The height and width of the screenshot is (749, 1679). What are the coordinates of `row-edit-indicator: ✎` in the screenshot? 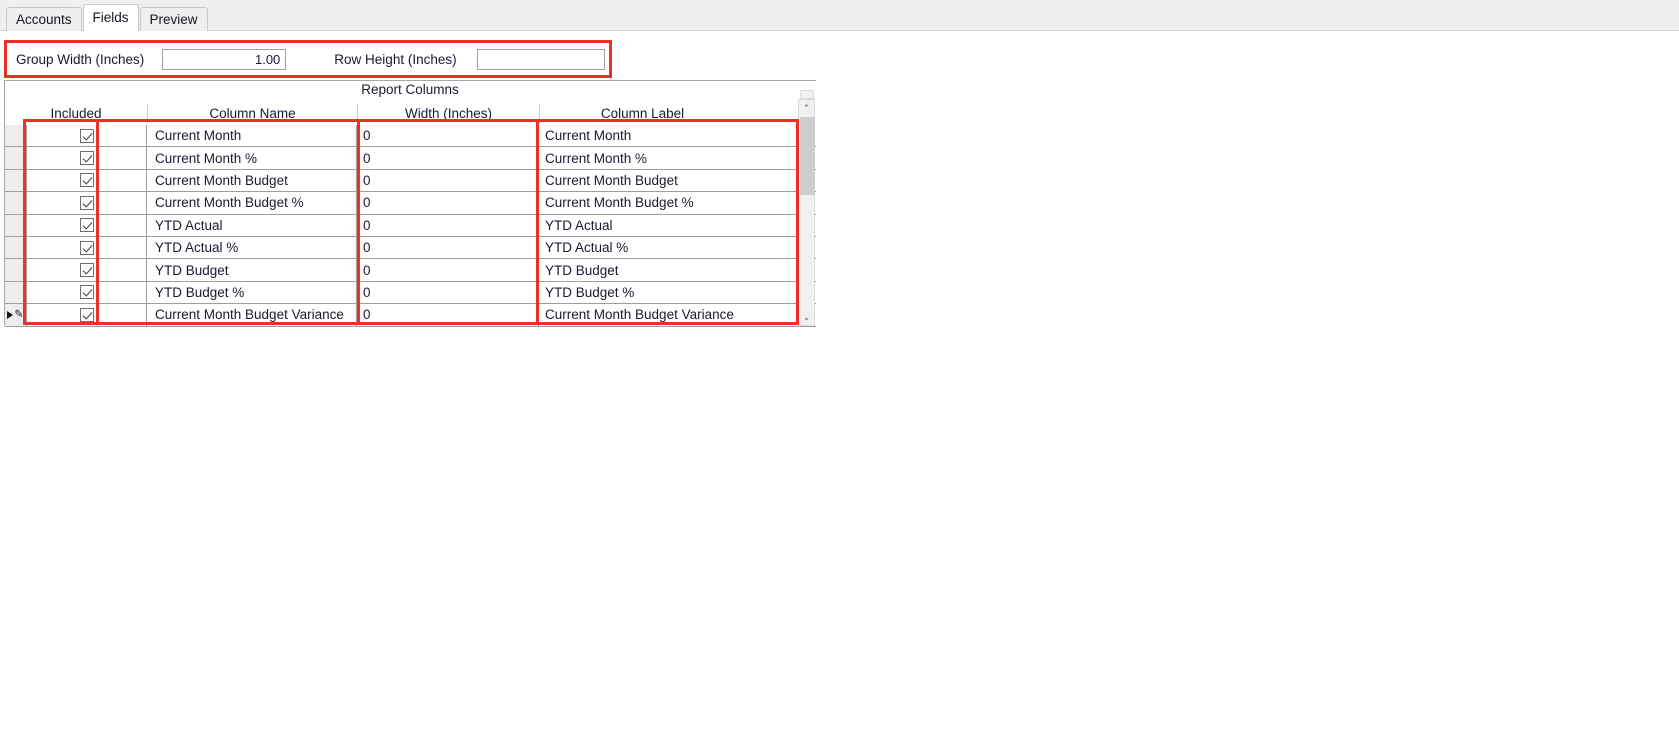 It's located at (15, 314).